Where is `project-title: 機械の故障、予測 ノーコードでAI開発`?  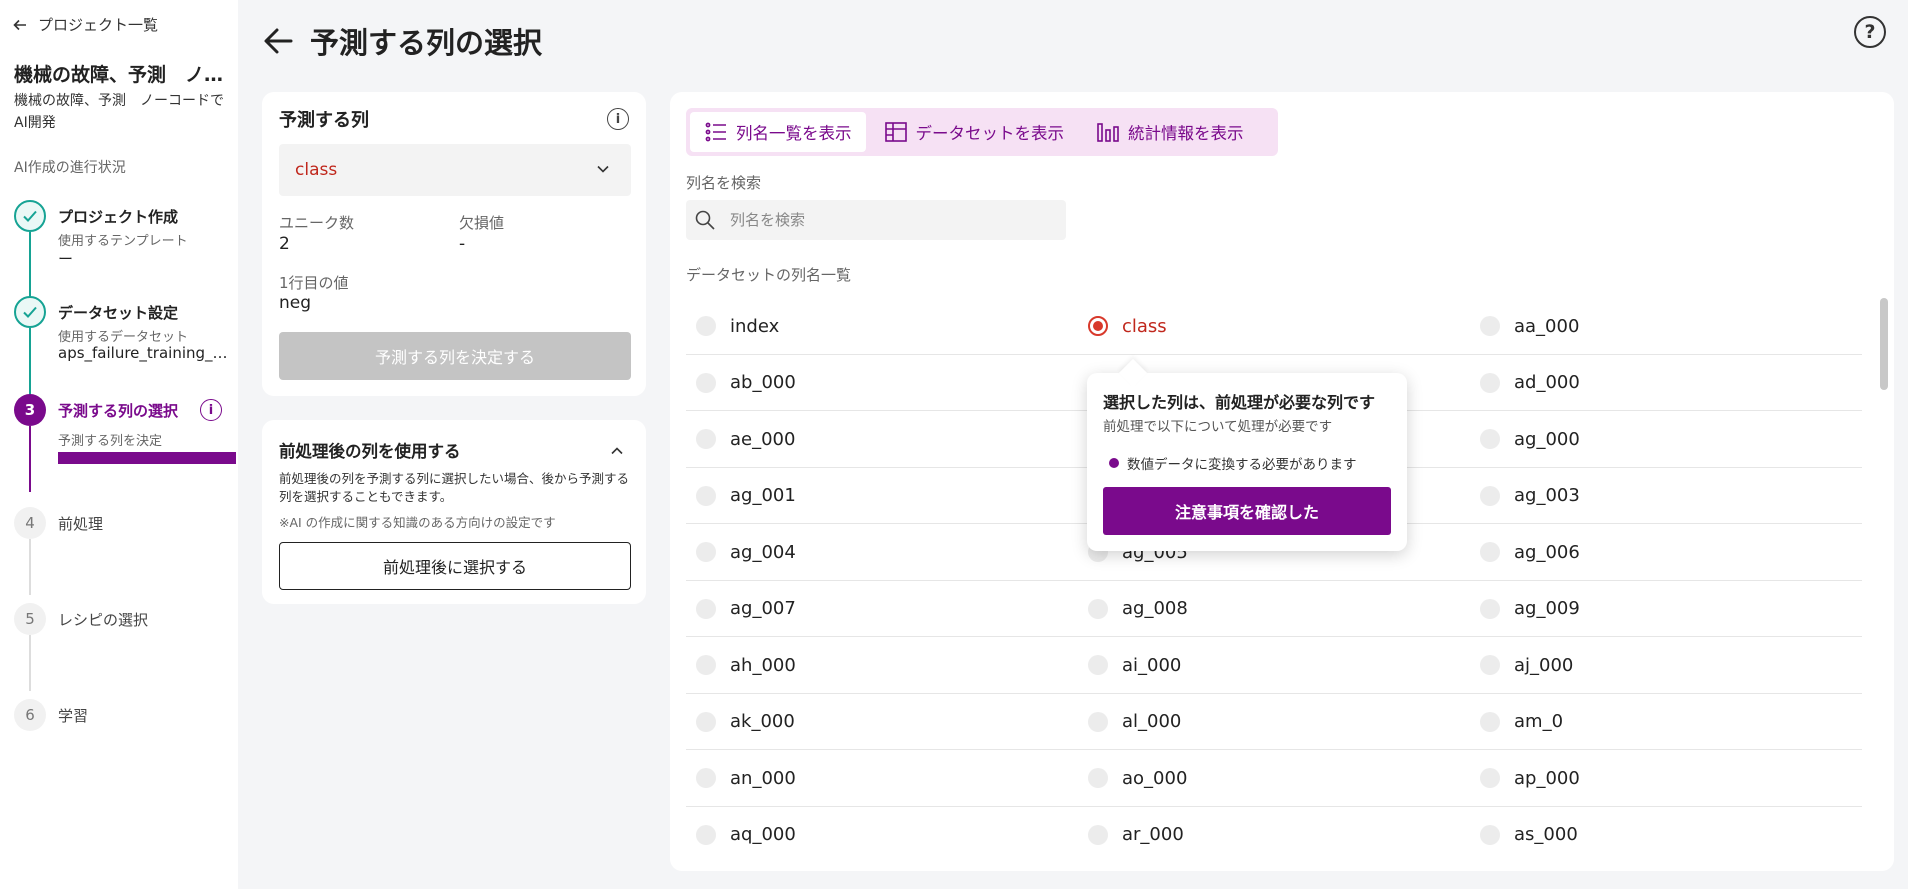 project-title: 機械の故障、予測 ノーコードでAI開発 is located at coordinates (120, 75).